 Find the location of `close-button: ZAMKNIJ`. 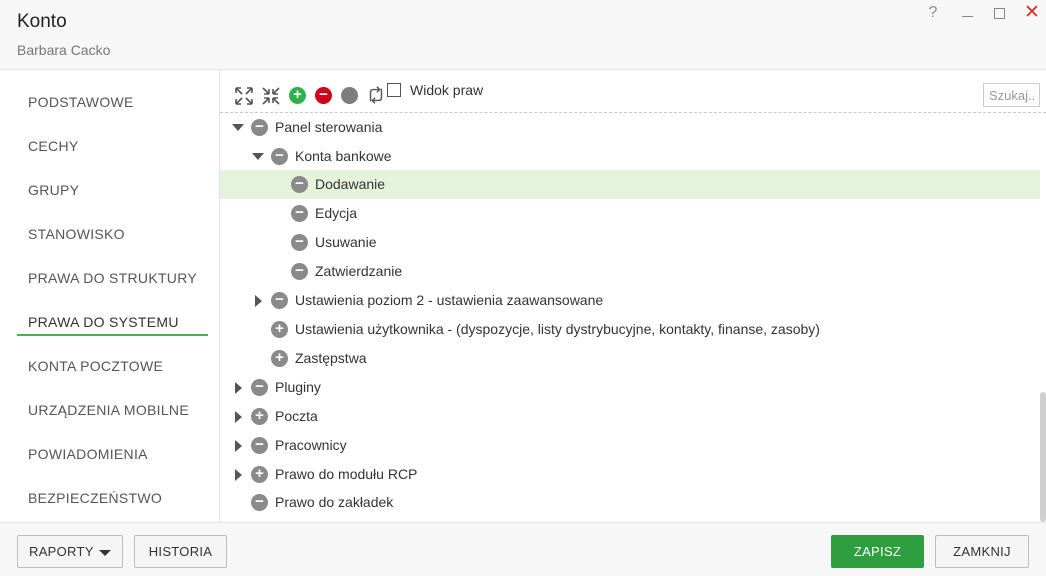

close-button: ZAMKNIJ is located at coordinates (982, 551).